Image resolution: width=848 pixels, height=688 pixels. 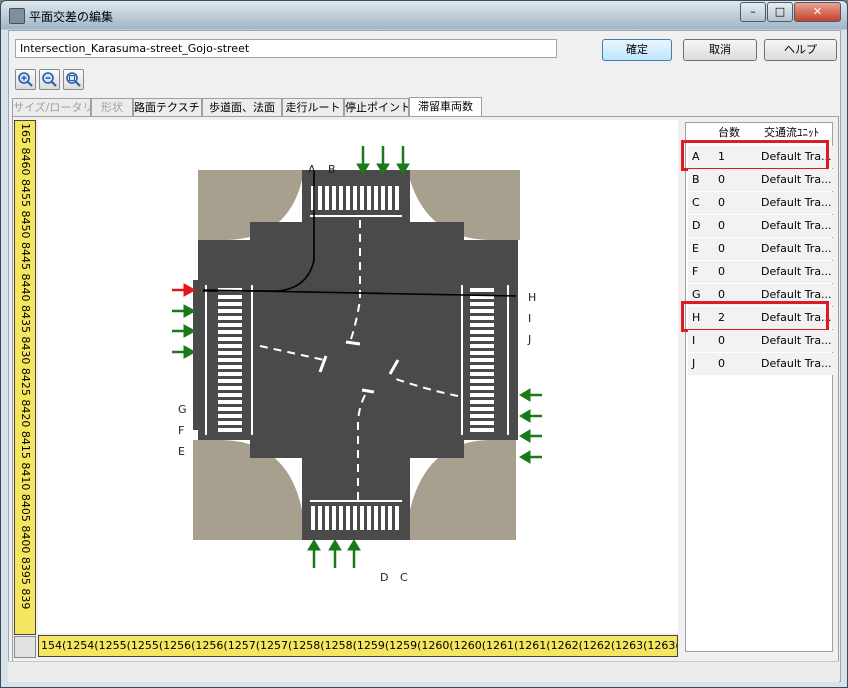 What do you see at coordinates (424, 15) in the screenshot?
I see `title-bar: 平面交差の編集 – □ ✕` at bounding box center [424, 15].